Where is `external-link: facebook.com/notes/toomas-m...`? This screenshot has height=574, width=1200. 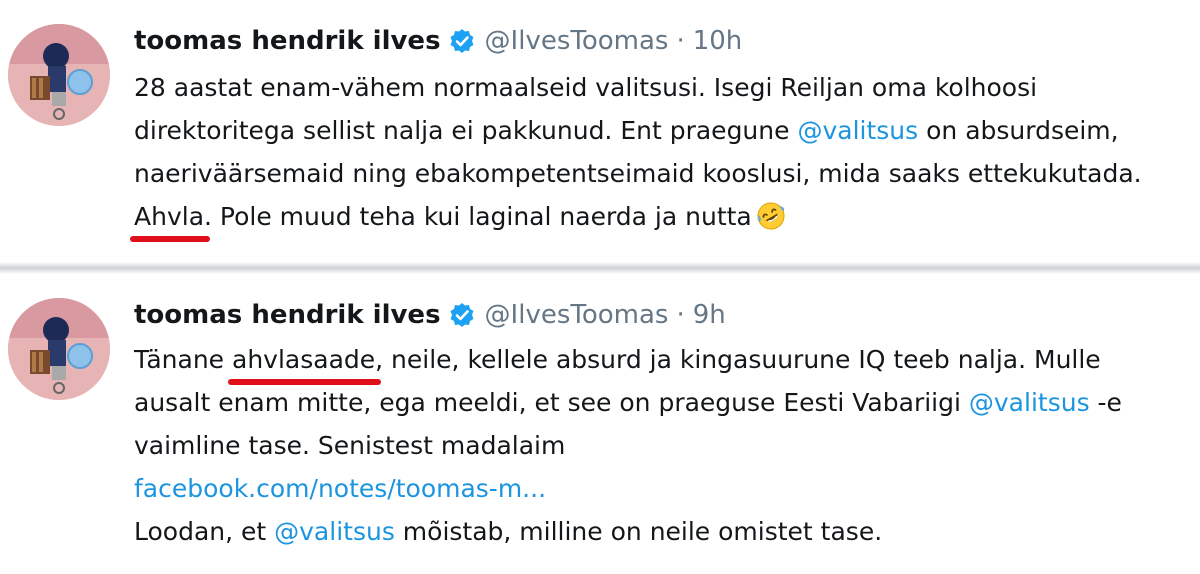
external-link: facebook.com/notes/toomas-m... is located at coordinates (340, 488).